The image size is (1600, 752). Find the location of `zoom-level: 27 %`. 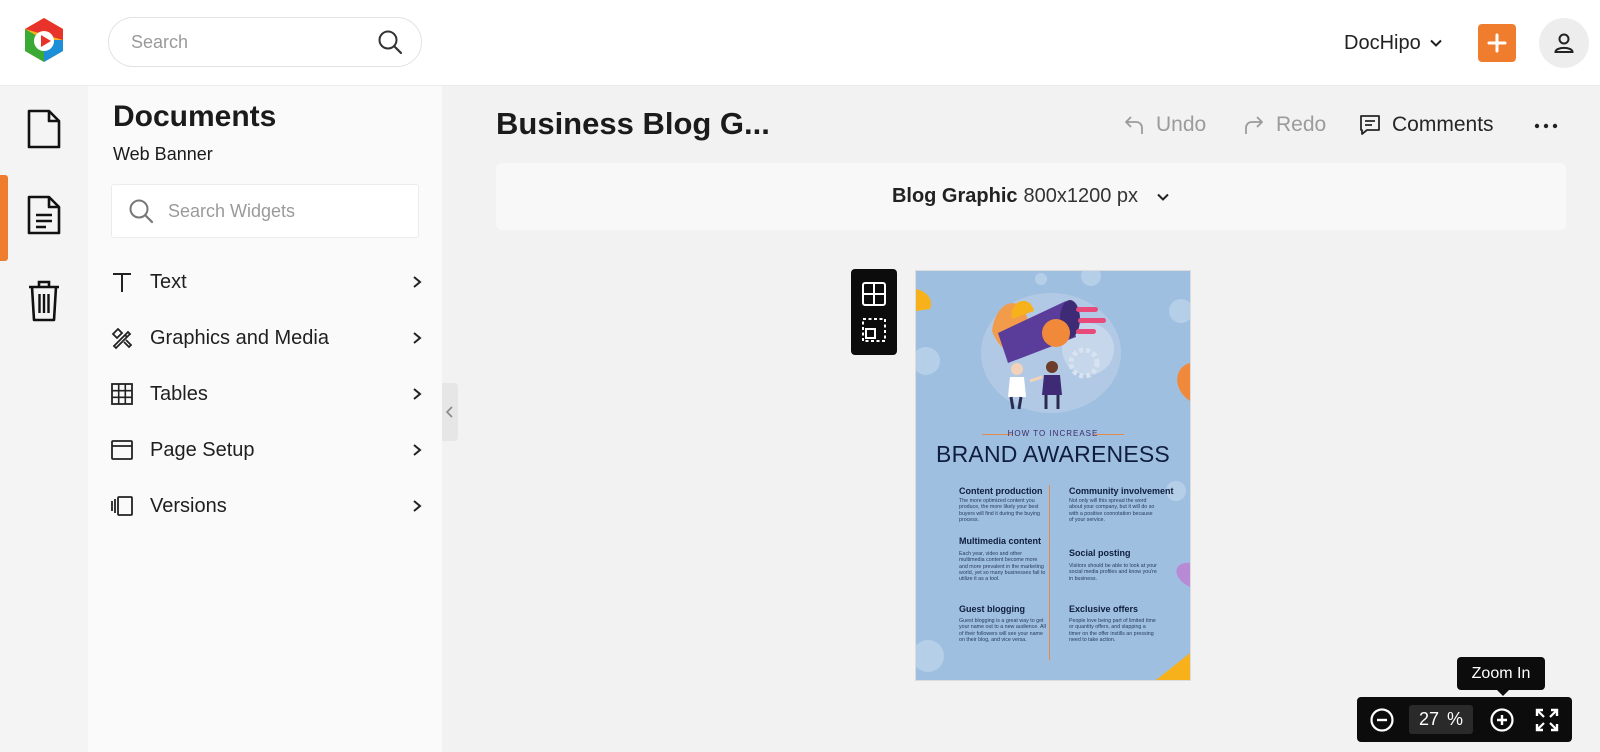

zoom-level: 27 % is located at coordinates (1441, 719).